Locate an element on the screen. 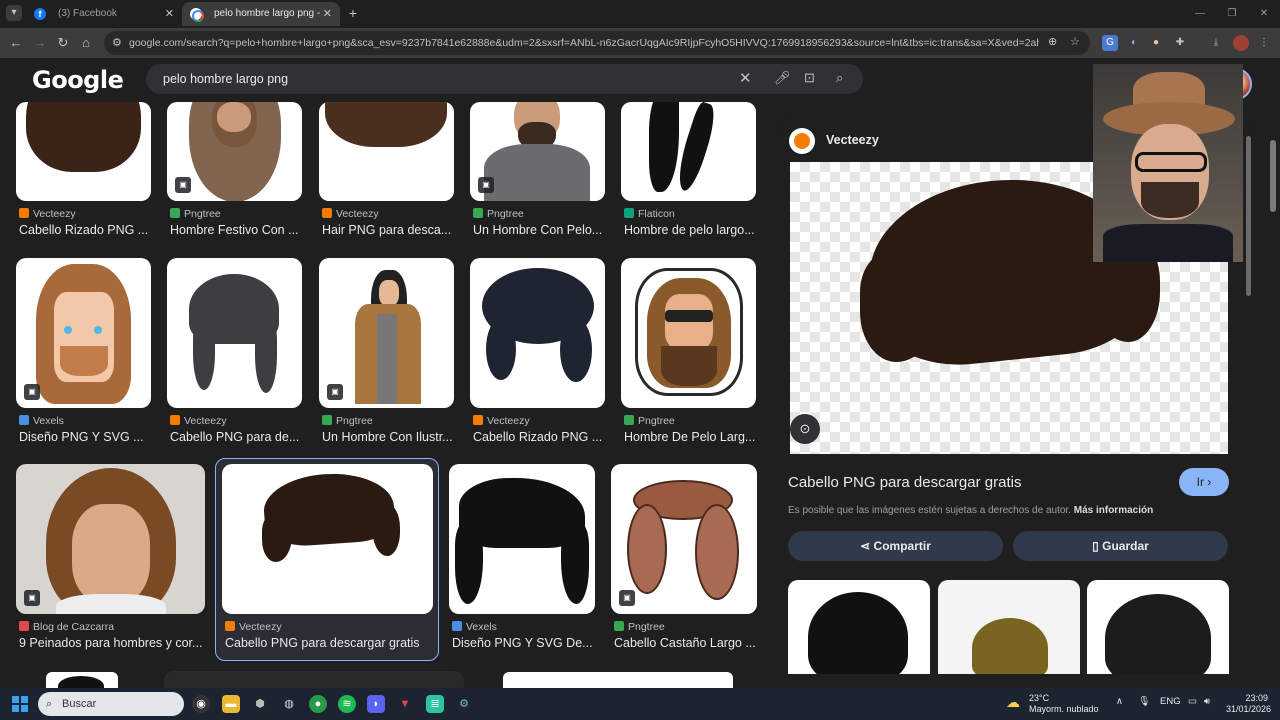 The image size is (1280, 720). search-box: pelo hombre largo png ✕ 🎤︎ ⊡ ⌕ is located at coordinates (504, 79).